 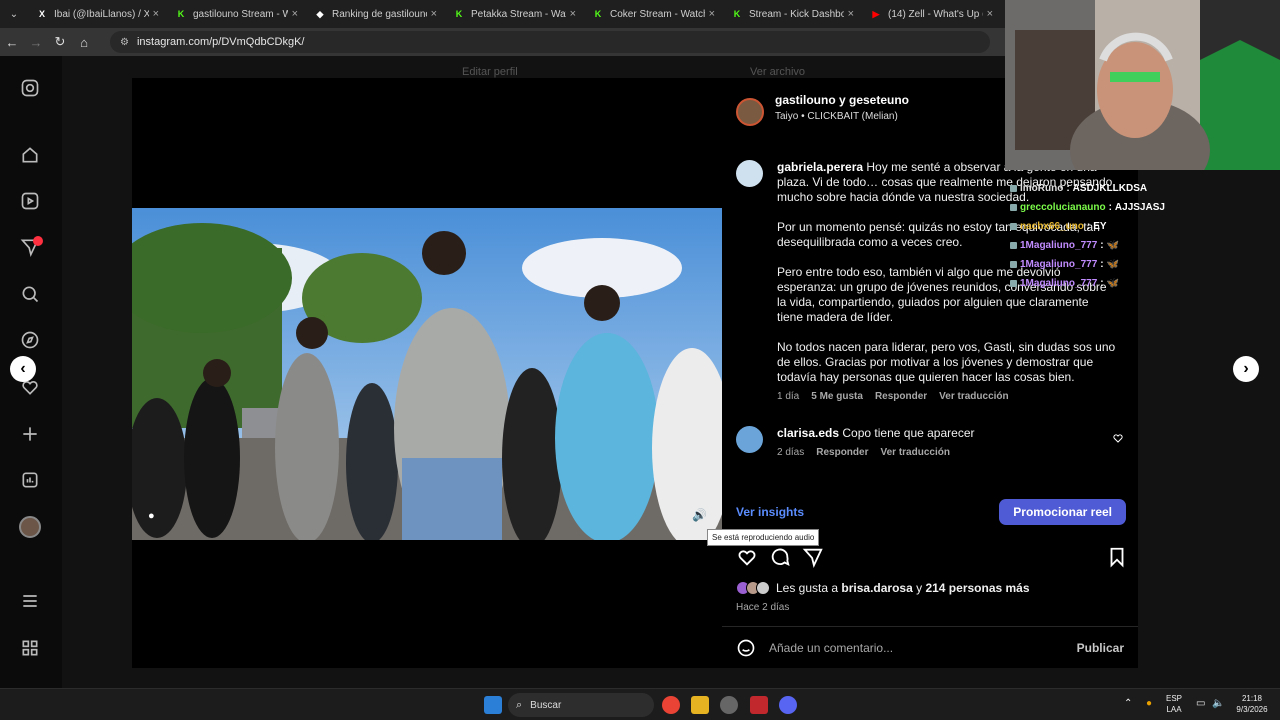 I want to click on chat-text: EY, so click(x=1100, y=226).